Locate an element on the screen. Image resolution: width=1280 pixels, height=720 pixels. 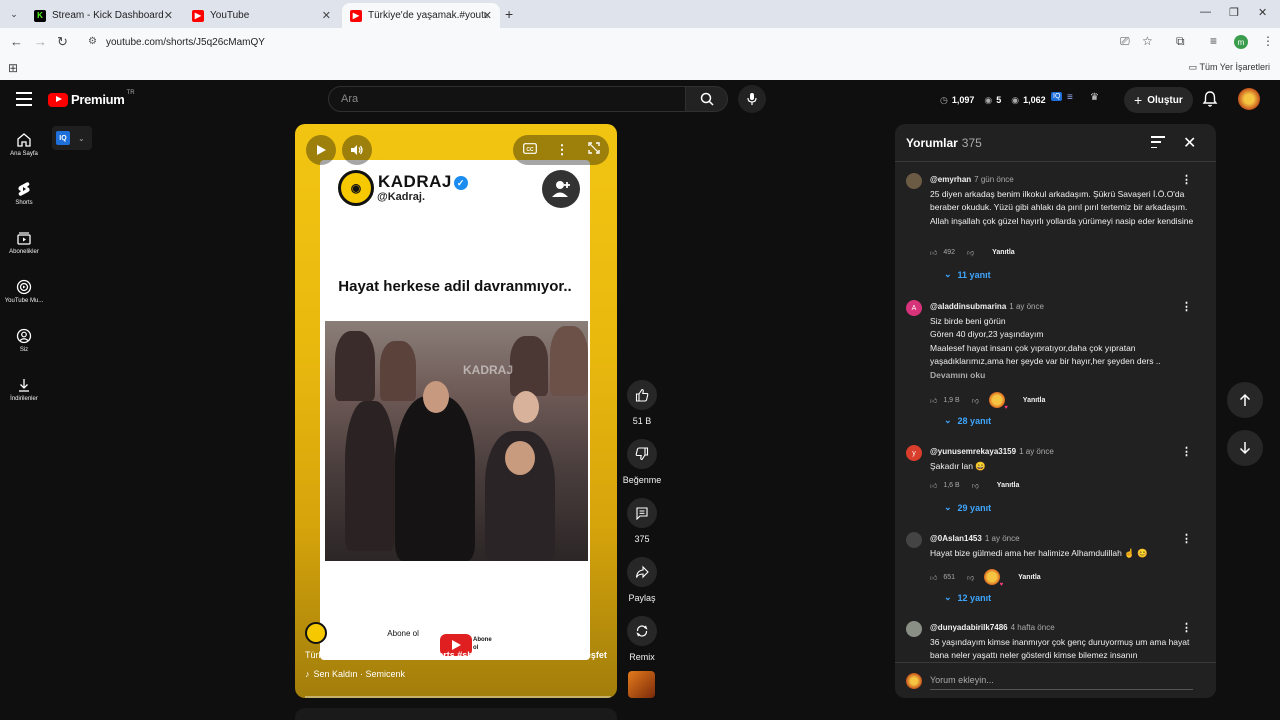
show-replies-button: ⌄ 11 yanıt is located at coordinates (967, 274).